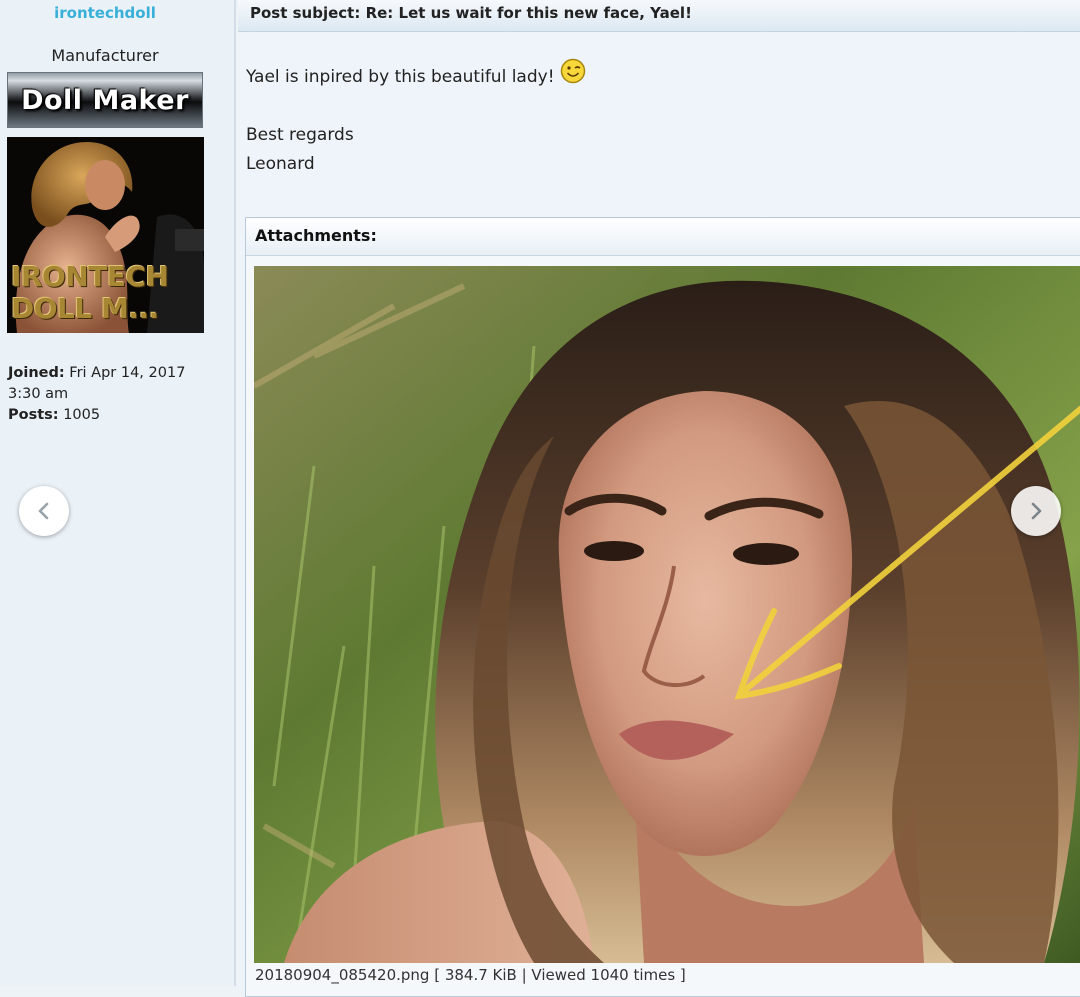  I want to click on post-line-2: Best regards, so click(300, 135).